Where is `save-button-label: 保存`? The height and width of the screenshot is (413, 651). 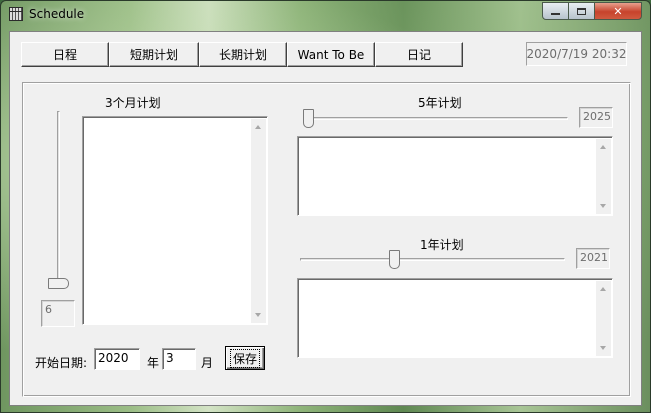 save-button-label: 保存 is located at coordinates (244, 358).